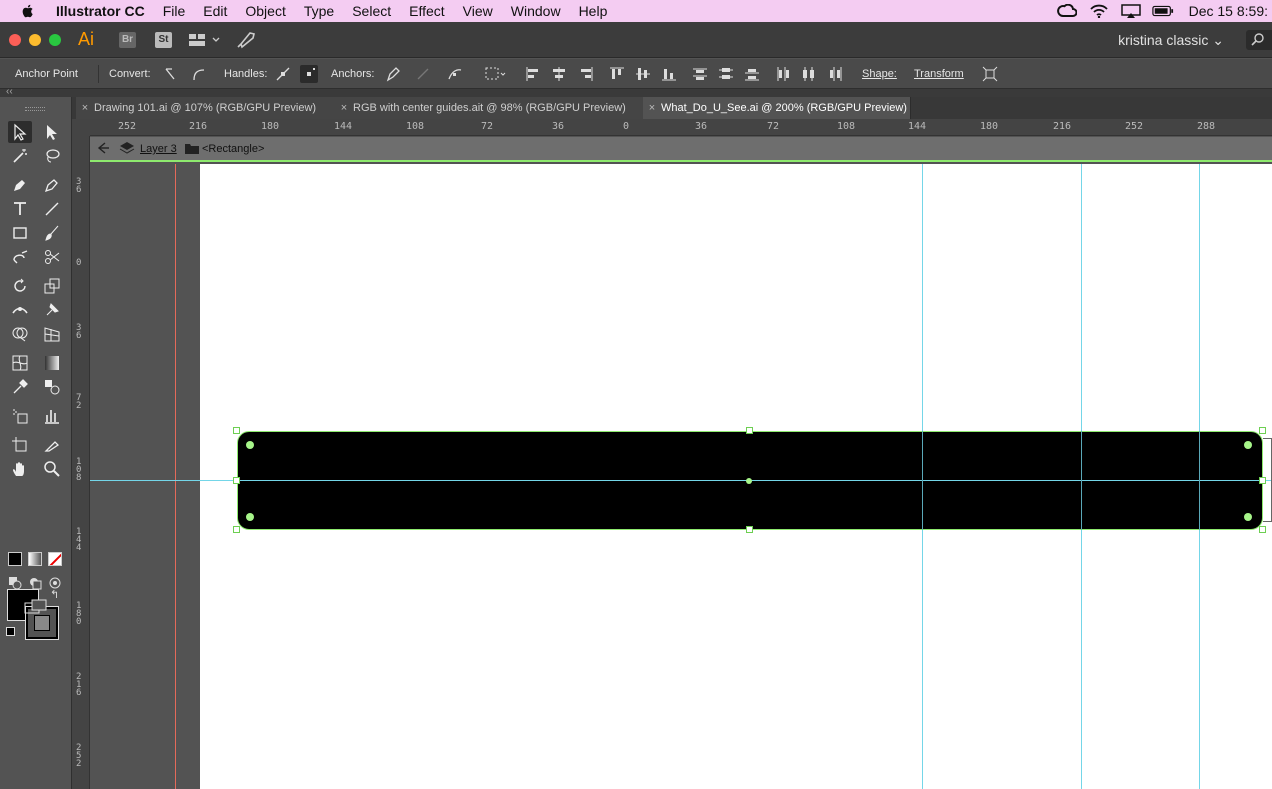  What do you see at coordinates (478, 11) in the screenshot?
I see `menu-view: View` at bounding box center [478, 11].